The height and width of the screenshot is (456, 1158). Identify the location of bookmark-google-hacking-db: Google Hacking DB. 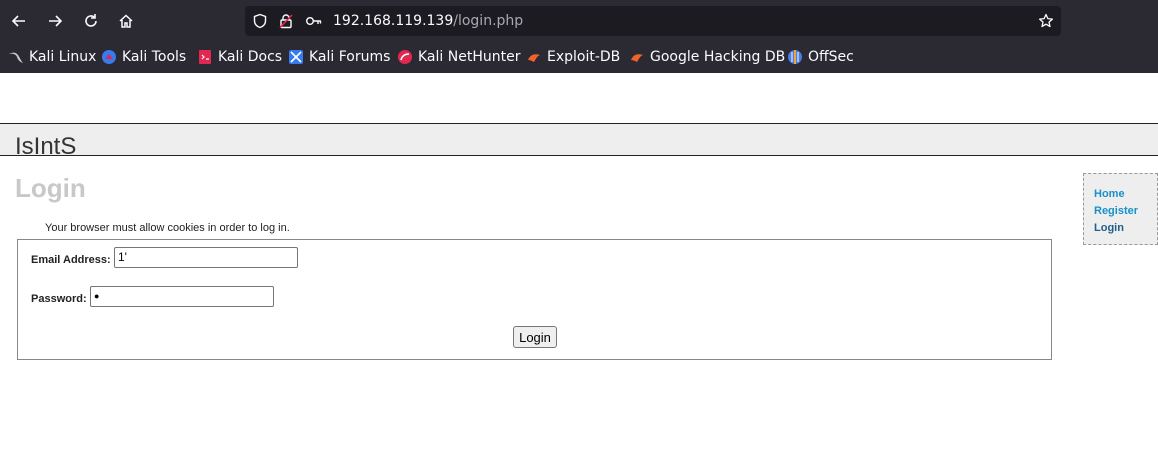
(707, 57).